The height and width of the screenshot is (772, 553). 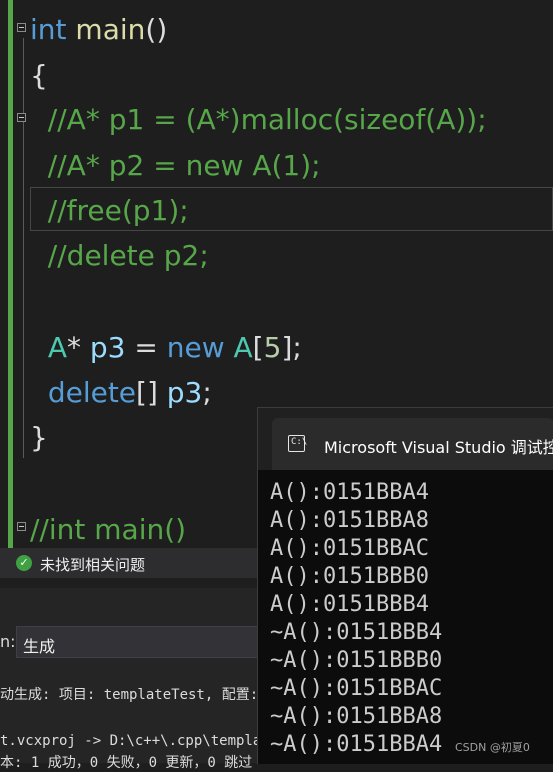 I want to click on code-token: main, so click(x=110, y=29).